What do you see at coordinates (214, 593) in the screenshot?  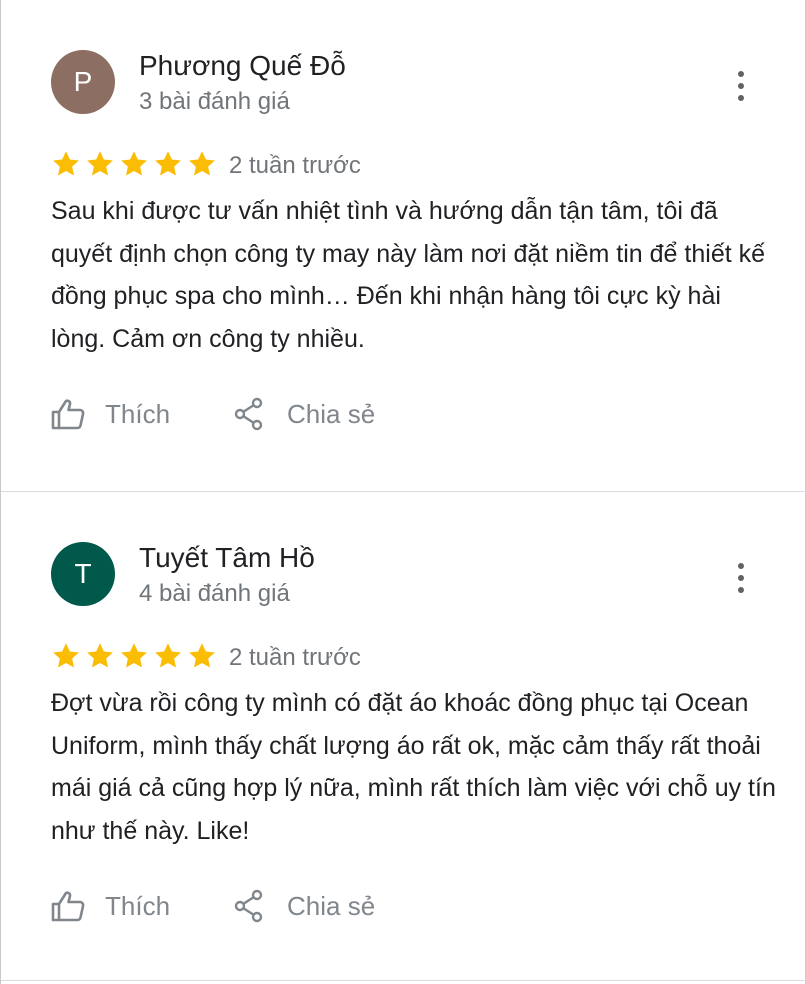 I see `reviewer-review-count: 4 bài đánh giá` at bounding box center [214, 593].